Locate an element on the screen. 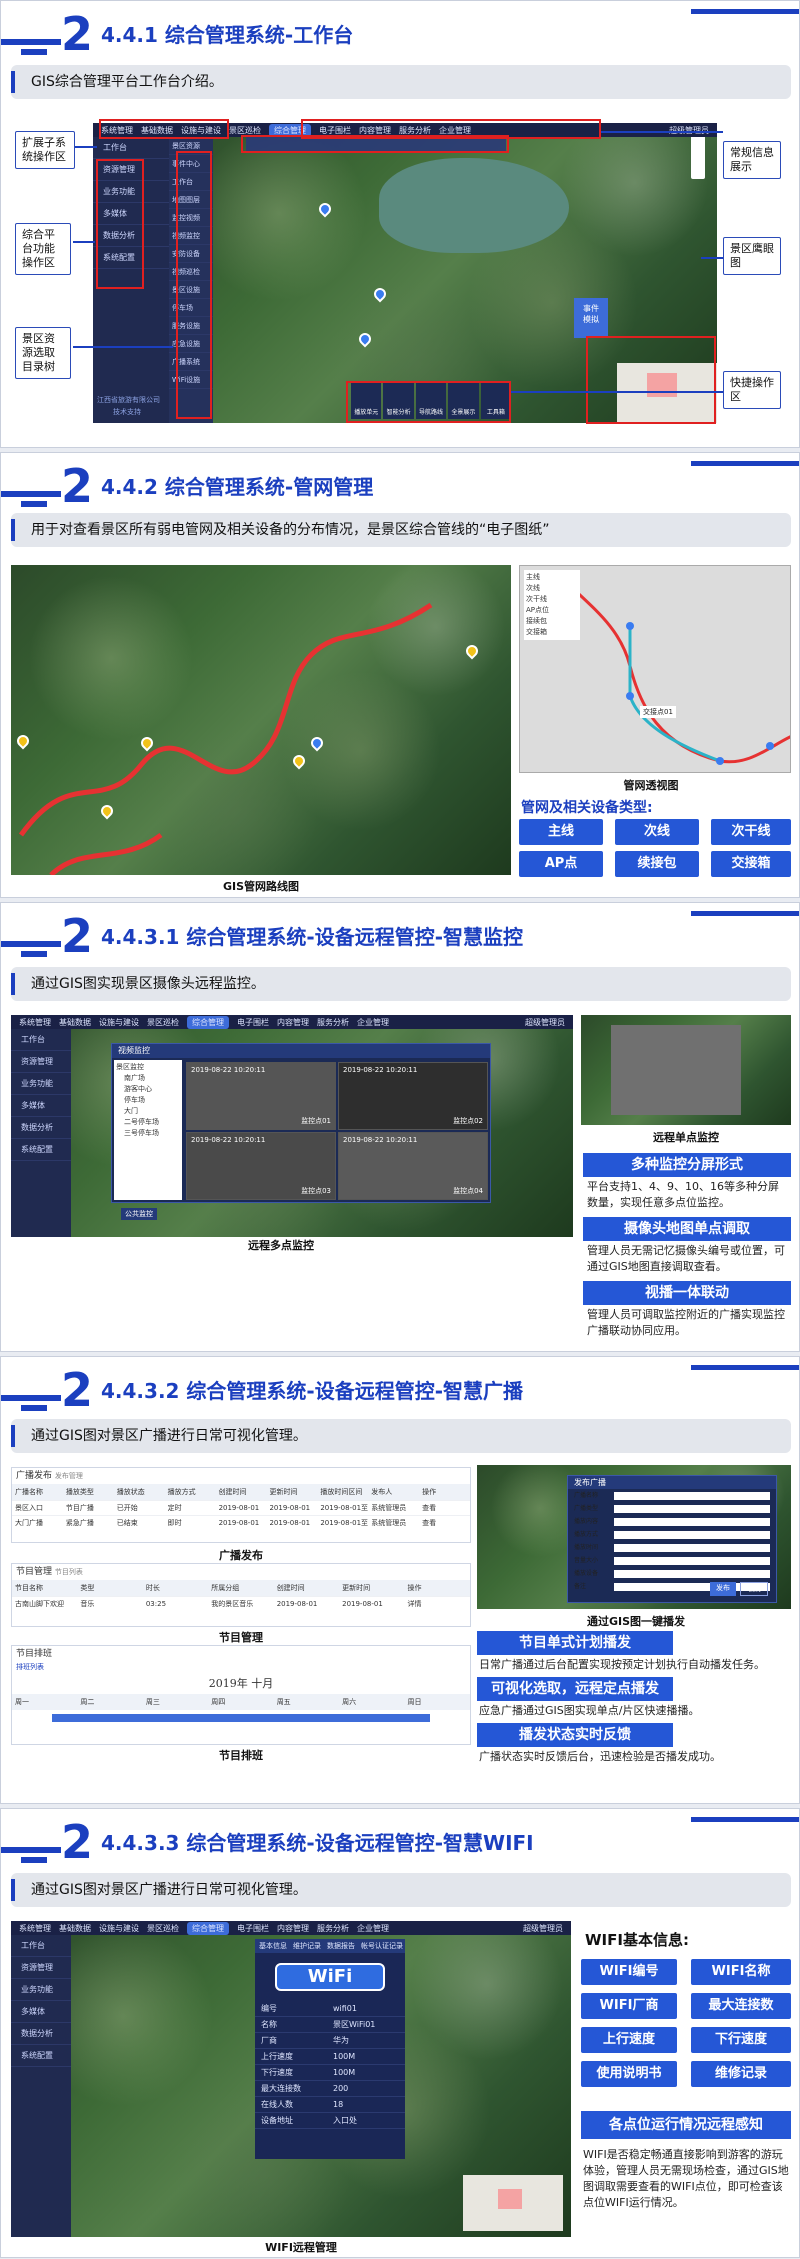  wifi-attr-key: 编号 is located at coordinates (269, 2008).